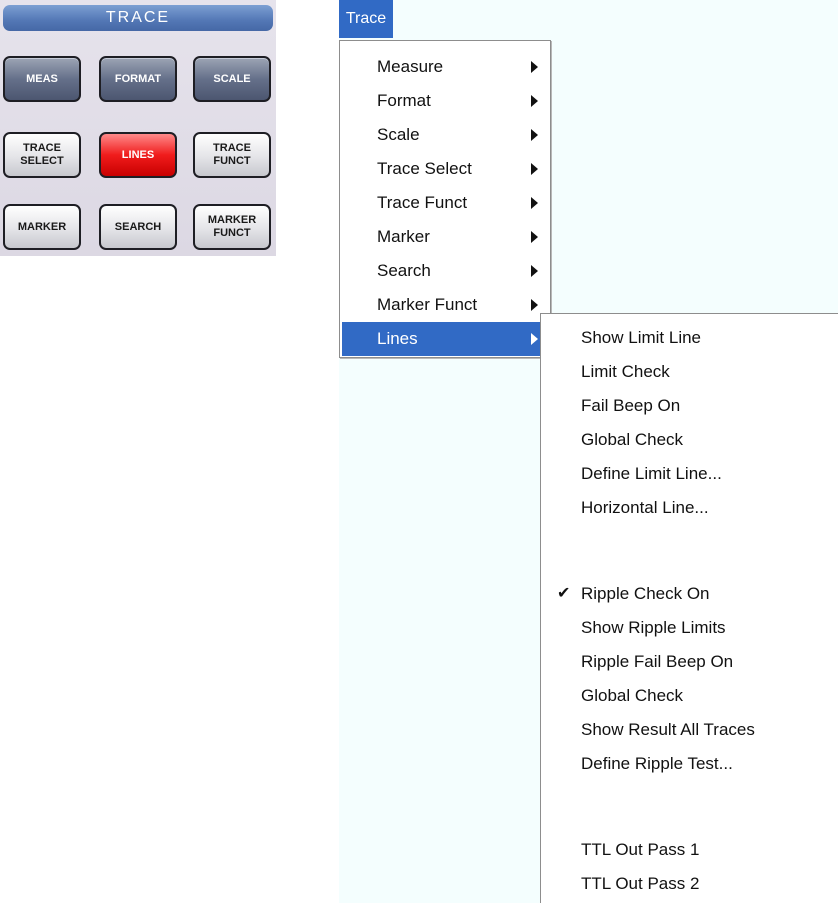  What do you see at coordinates (445, 101) in the screenshot?
I see `menu-item-format: Format` at bounding box center [445, 101].